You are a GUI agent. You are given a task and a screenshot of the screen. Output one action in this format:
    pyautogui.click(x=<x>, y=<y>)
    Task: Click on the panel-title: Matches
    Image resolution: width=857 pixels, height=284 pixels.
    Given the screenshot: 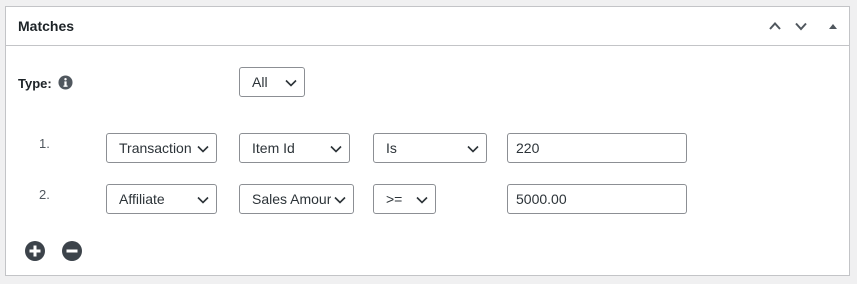 What is the action you would take?
    pyautogui.click(x=46, y=26)
    